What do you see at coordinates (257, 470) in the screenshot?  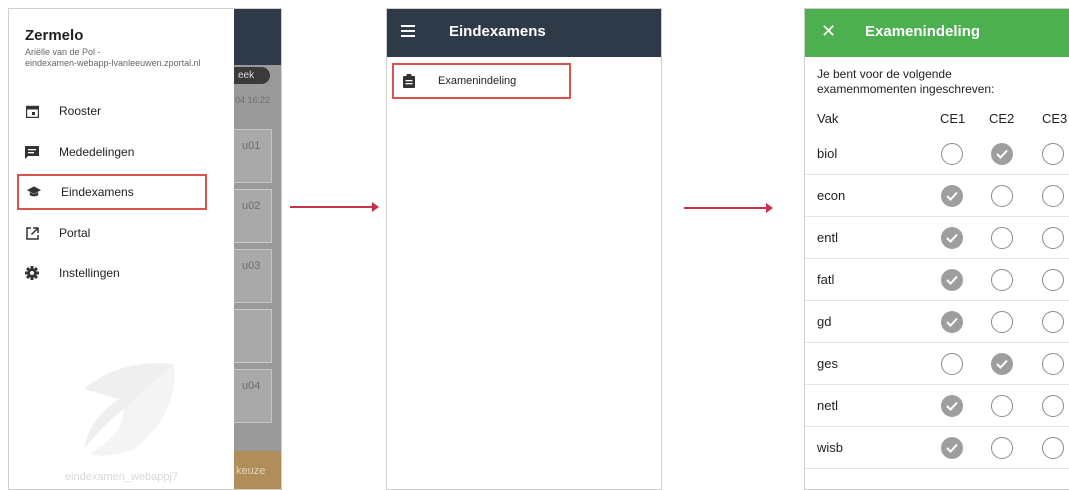 I see `background-footer: keuze` at bounding box center [257, 470].